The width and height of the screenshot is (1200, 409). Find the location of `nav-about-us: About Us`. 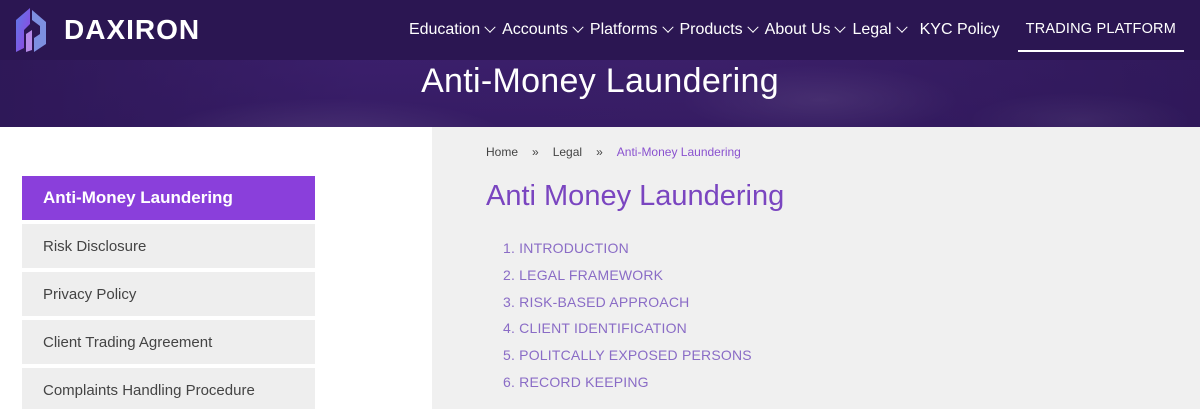

nav-about-us: About Us is located at coordinates (806, 30).